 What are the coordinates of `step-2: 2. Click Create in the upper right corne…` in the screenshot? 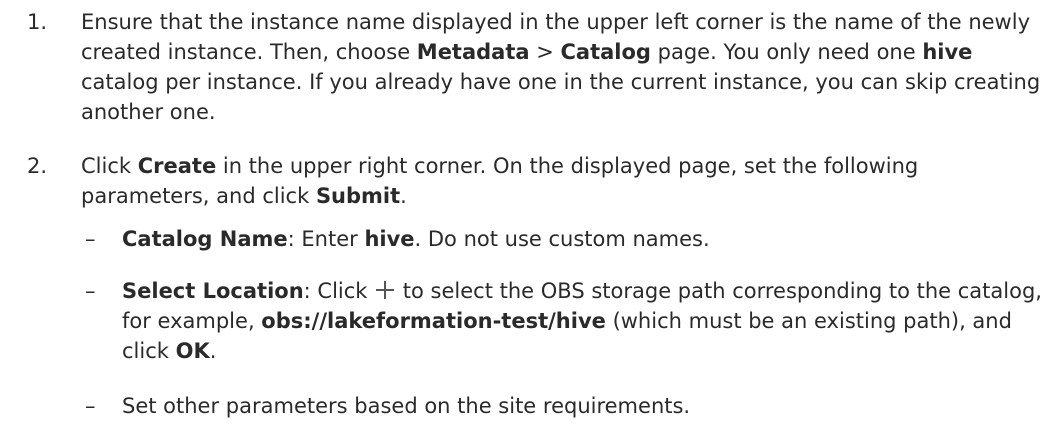 It's located at (530, 181).